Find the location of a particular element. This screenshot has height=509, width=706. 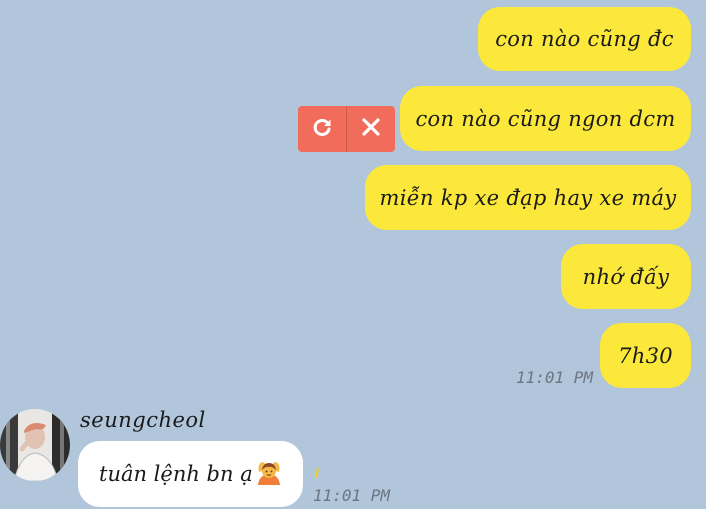

person-gesturing-ok-emoji is located at coordinates (269, 474).